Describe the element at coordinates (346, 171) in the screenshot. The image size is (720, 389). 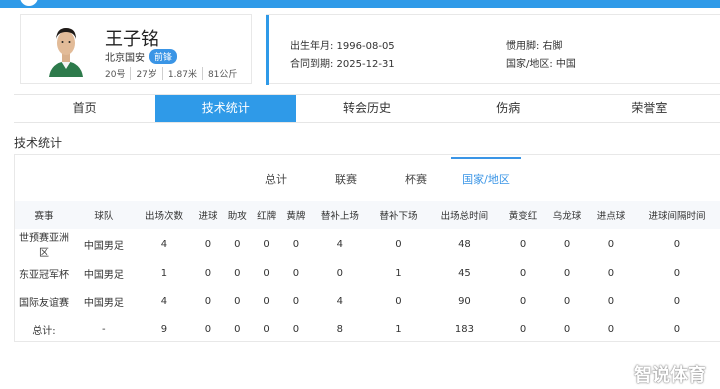
I see `subtab-league: 联赛` at that location.